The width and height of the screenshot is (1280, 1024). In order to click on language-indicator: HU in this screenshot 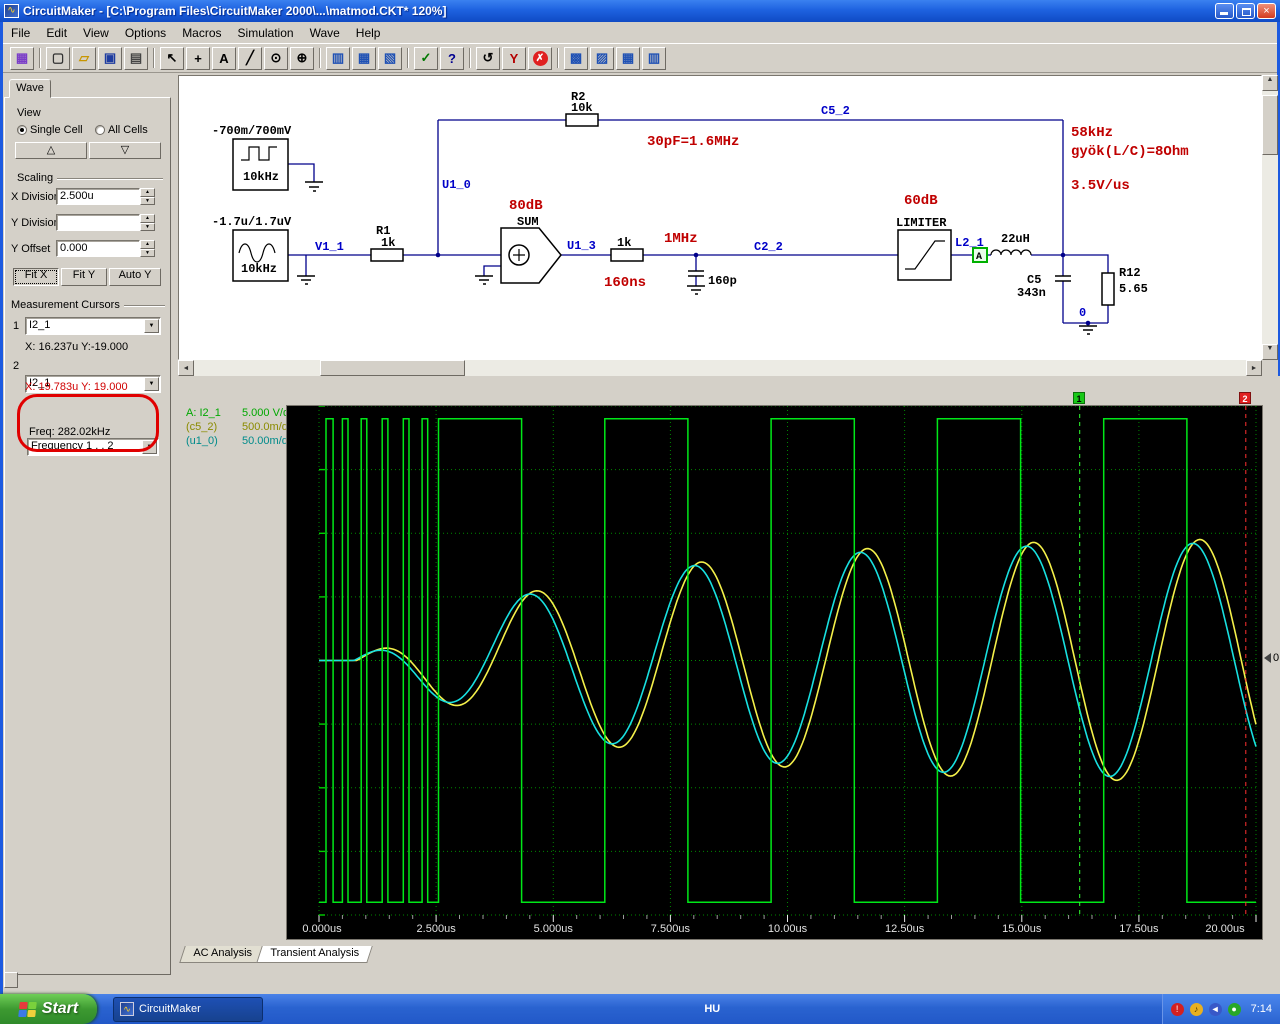, I will do `click(712, 1009)`.